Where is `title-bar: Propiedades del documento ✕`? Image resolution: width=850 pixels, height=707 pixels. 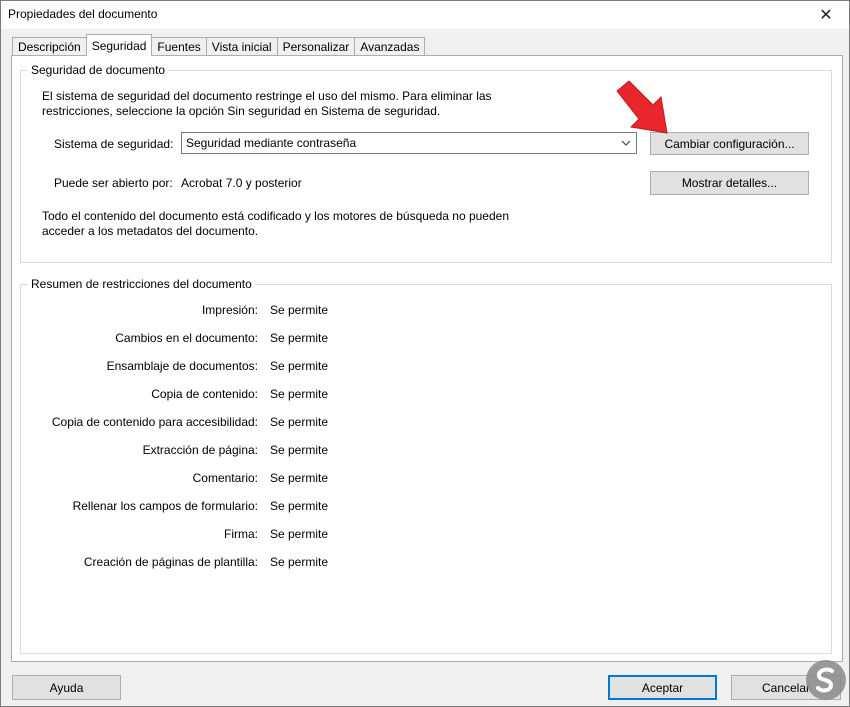 title-bar: Propiedades del documento ✕ is located at coordinates (425, 15).